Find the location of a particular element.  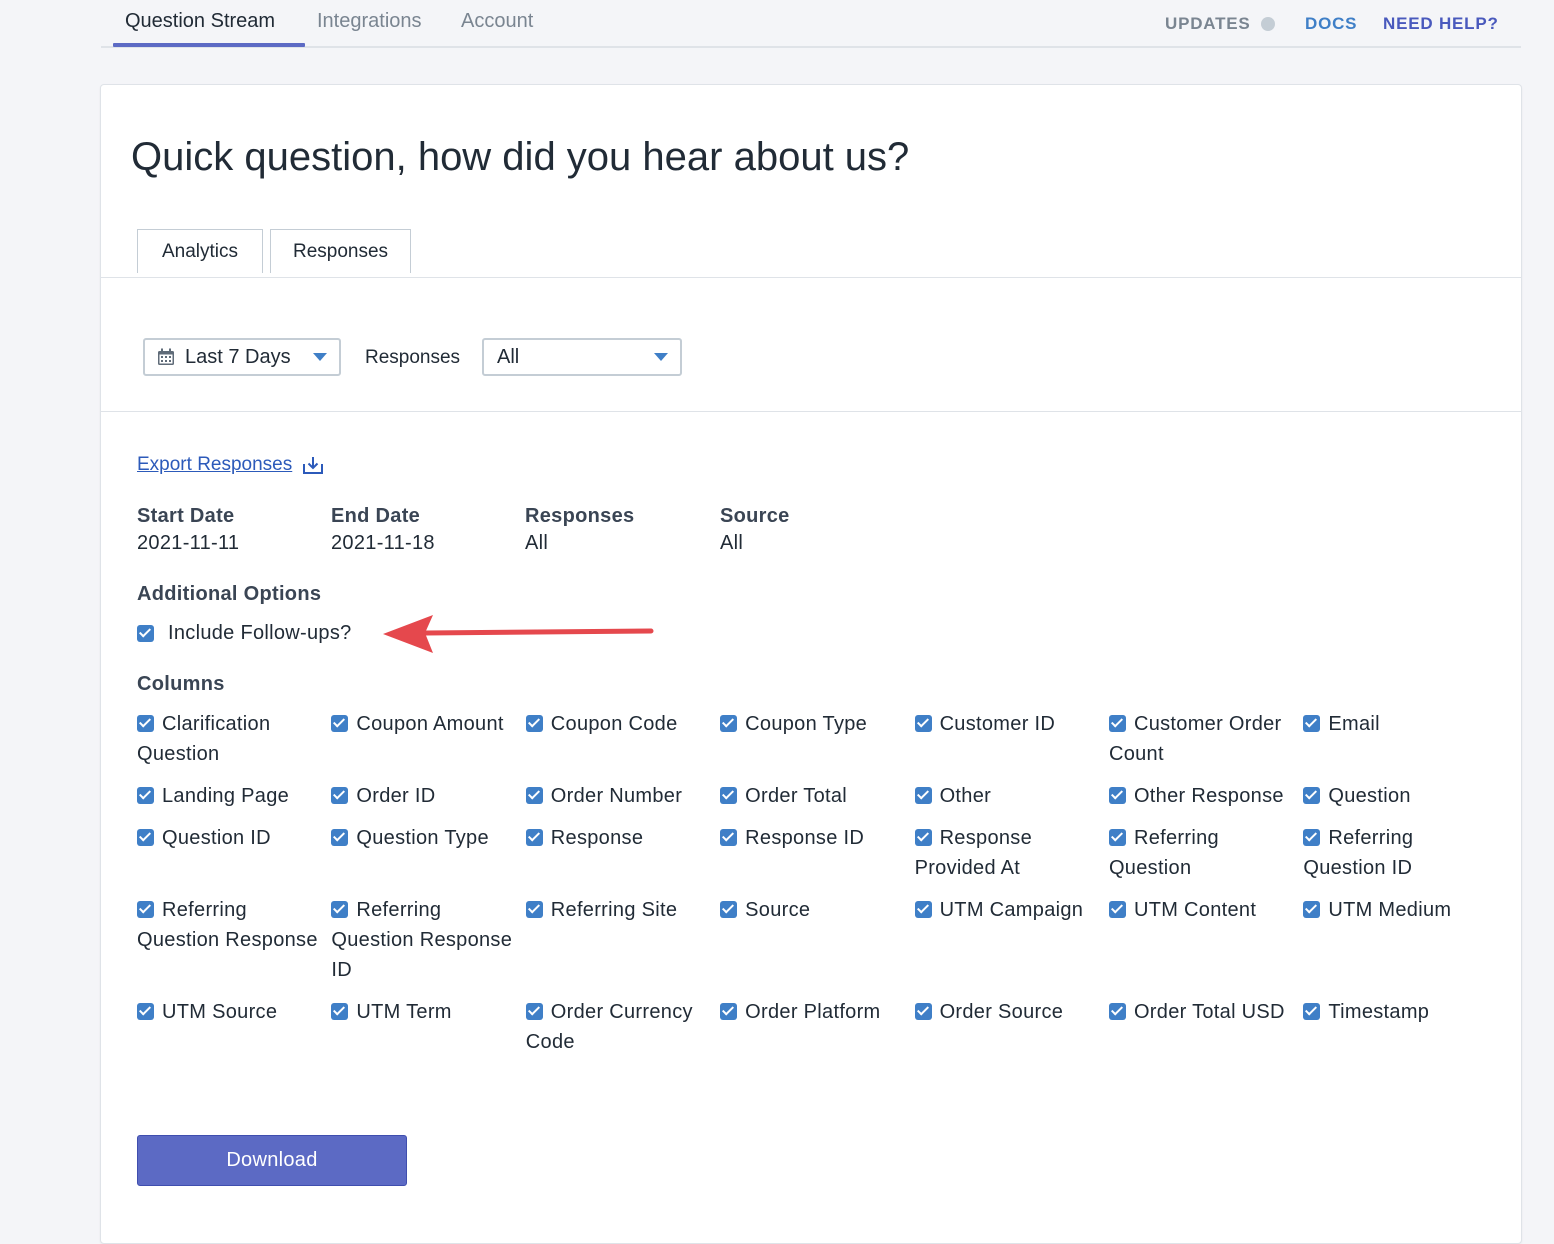

include-followups-checkbox: Include Follow-ups? is located at coordinates (244, 633).